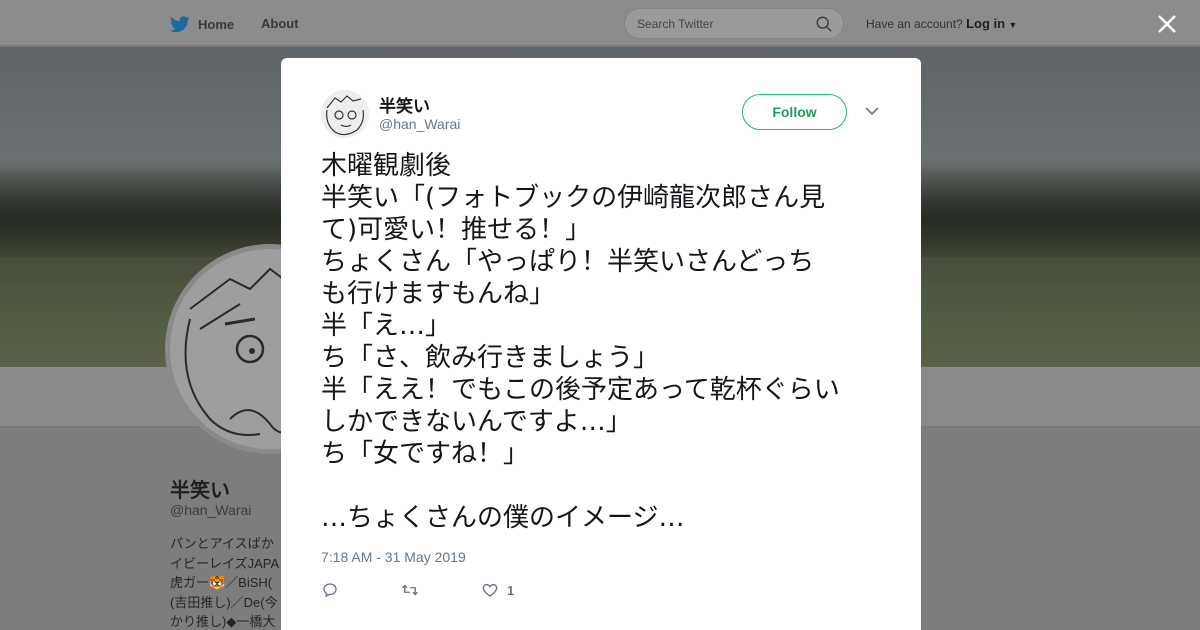 This screenshot has width=1200, height=630. What do you see at coordinates (211, 510) in the screenshot?
I see `profile-handle: @han_Warai` at bounding box center [211, 510].